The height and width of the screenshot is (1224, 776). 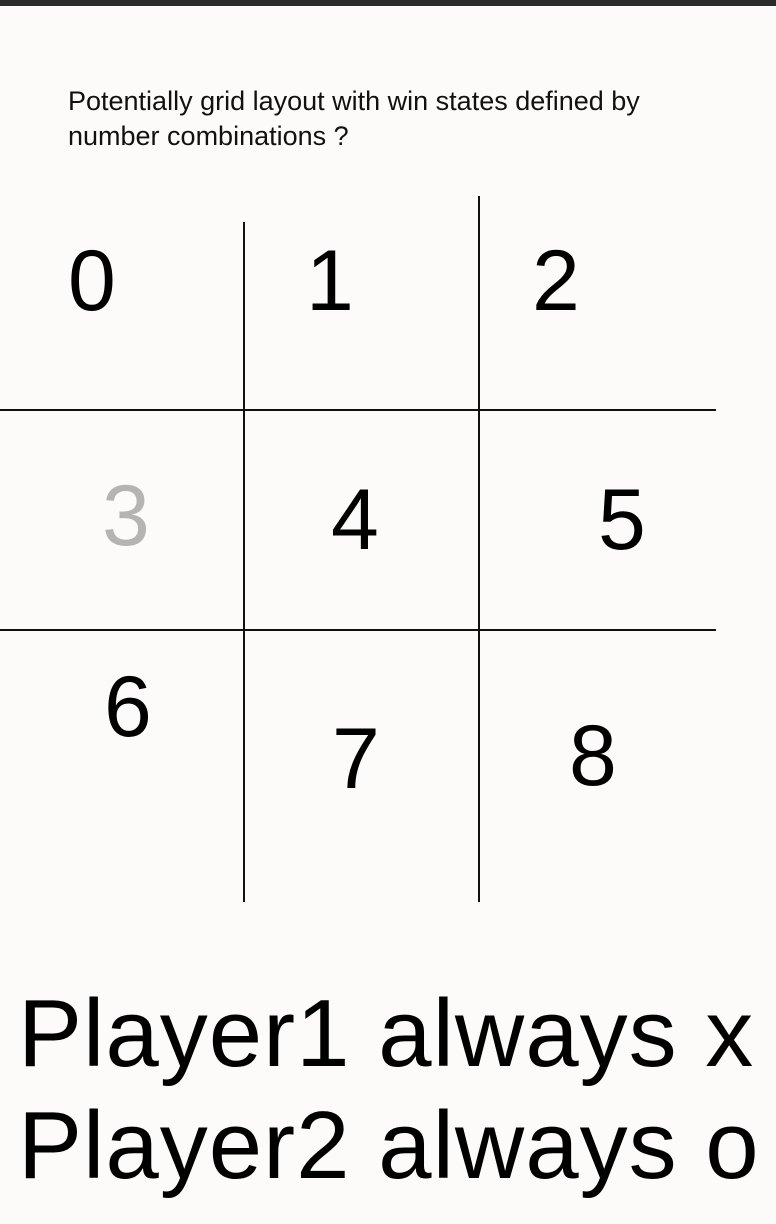 I want to click on grid-horizontal-line-bottom, so click(x=358, y=630).